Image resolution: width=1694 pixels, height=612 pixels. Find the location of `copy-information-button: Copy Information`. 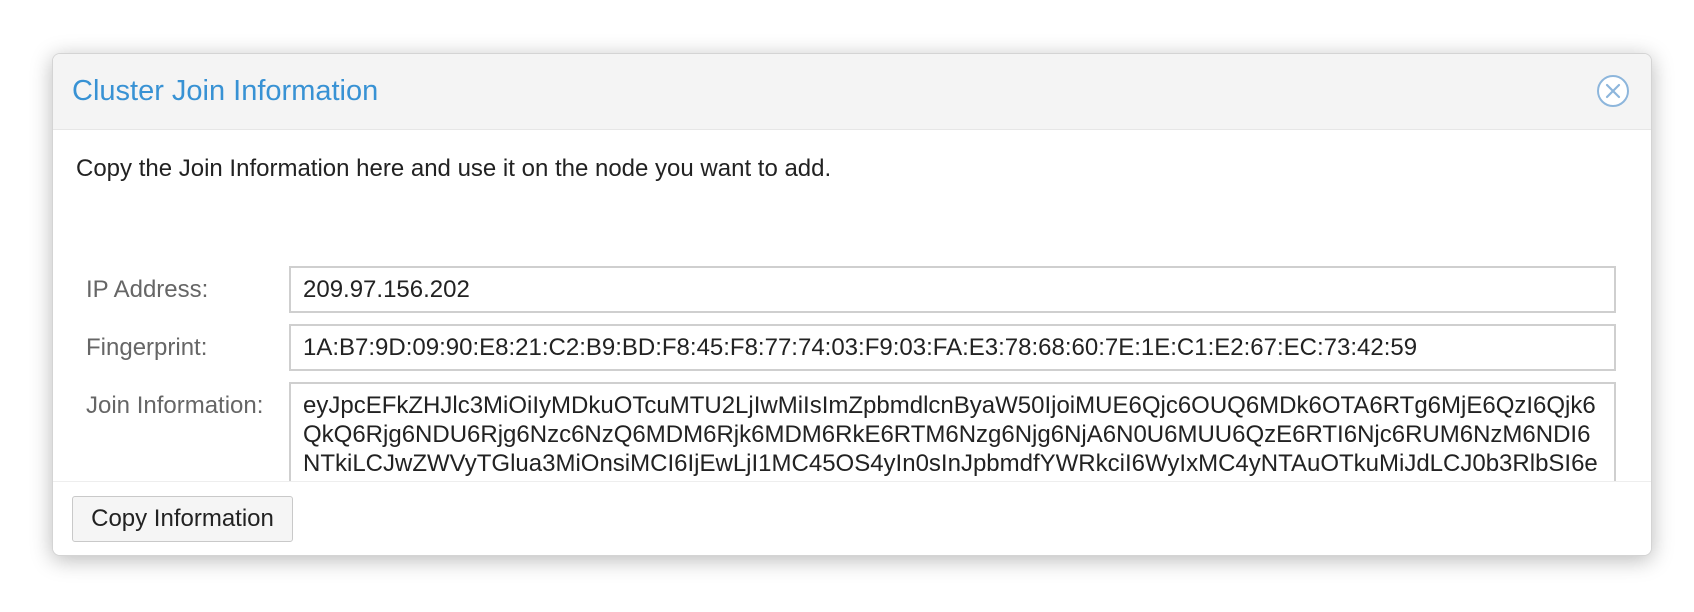

copy-information-button: Copy Information is located at coordinates (182, 519).